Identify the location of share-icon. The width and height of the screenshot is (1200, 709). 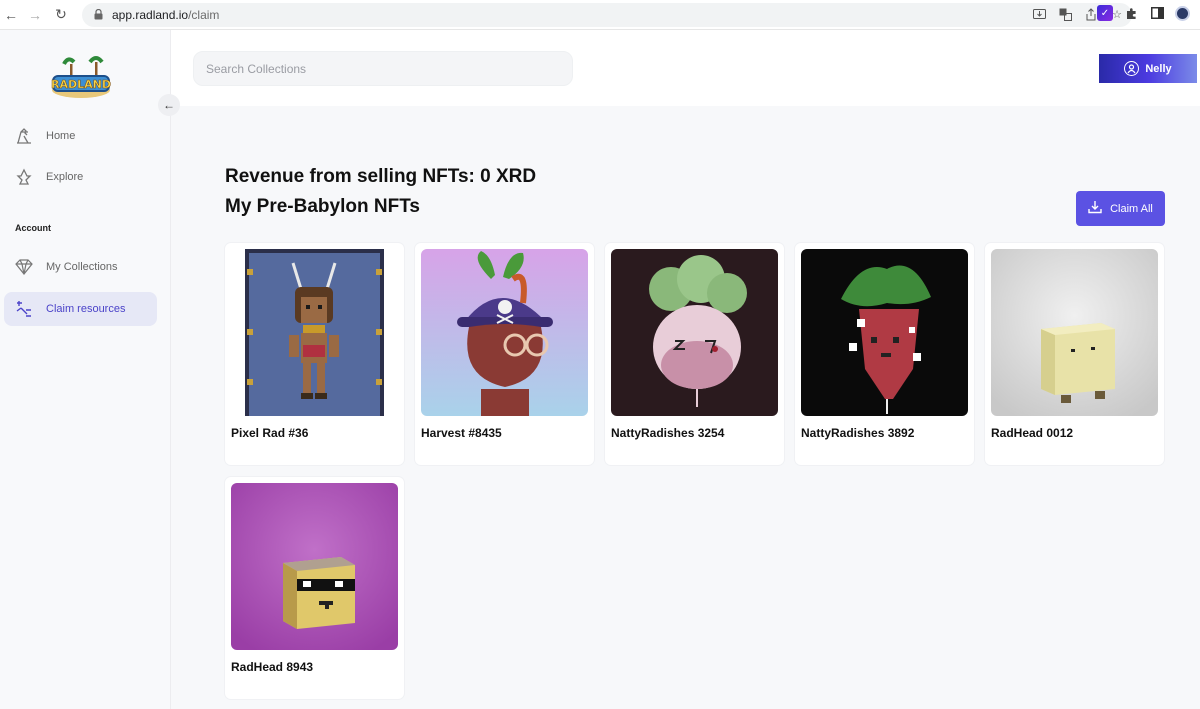
(1091, 15).